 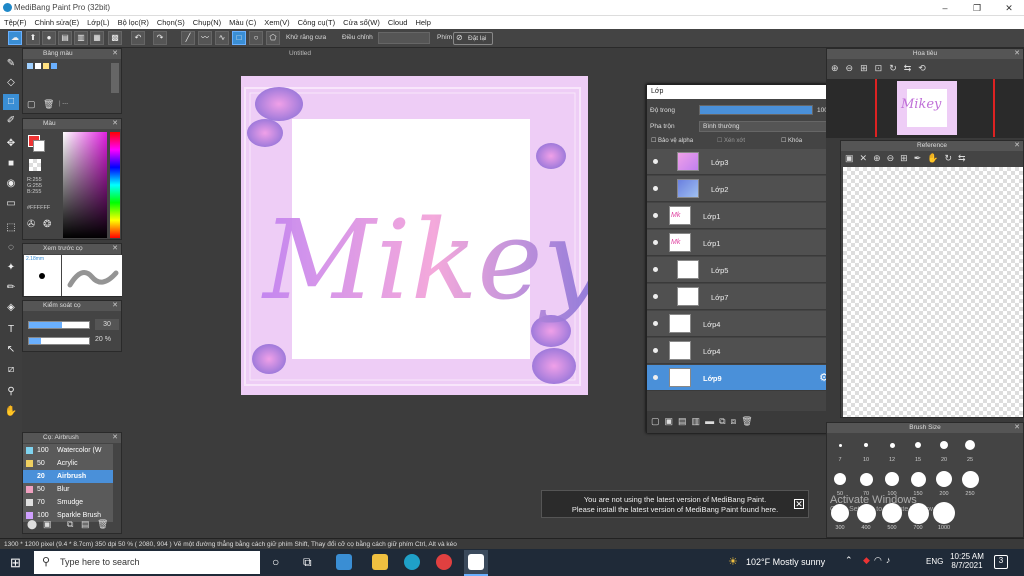 What do you see at coordinates (97, 38) in the screenshot?
I see `export-icon: ▦` at bounding box center [97, 38].